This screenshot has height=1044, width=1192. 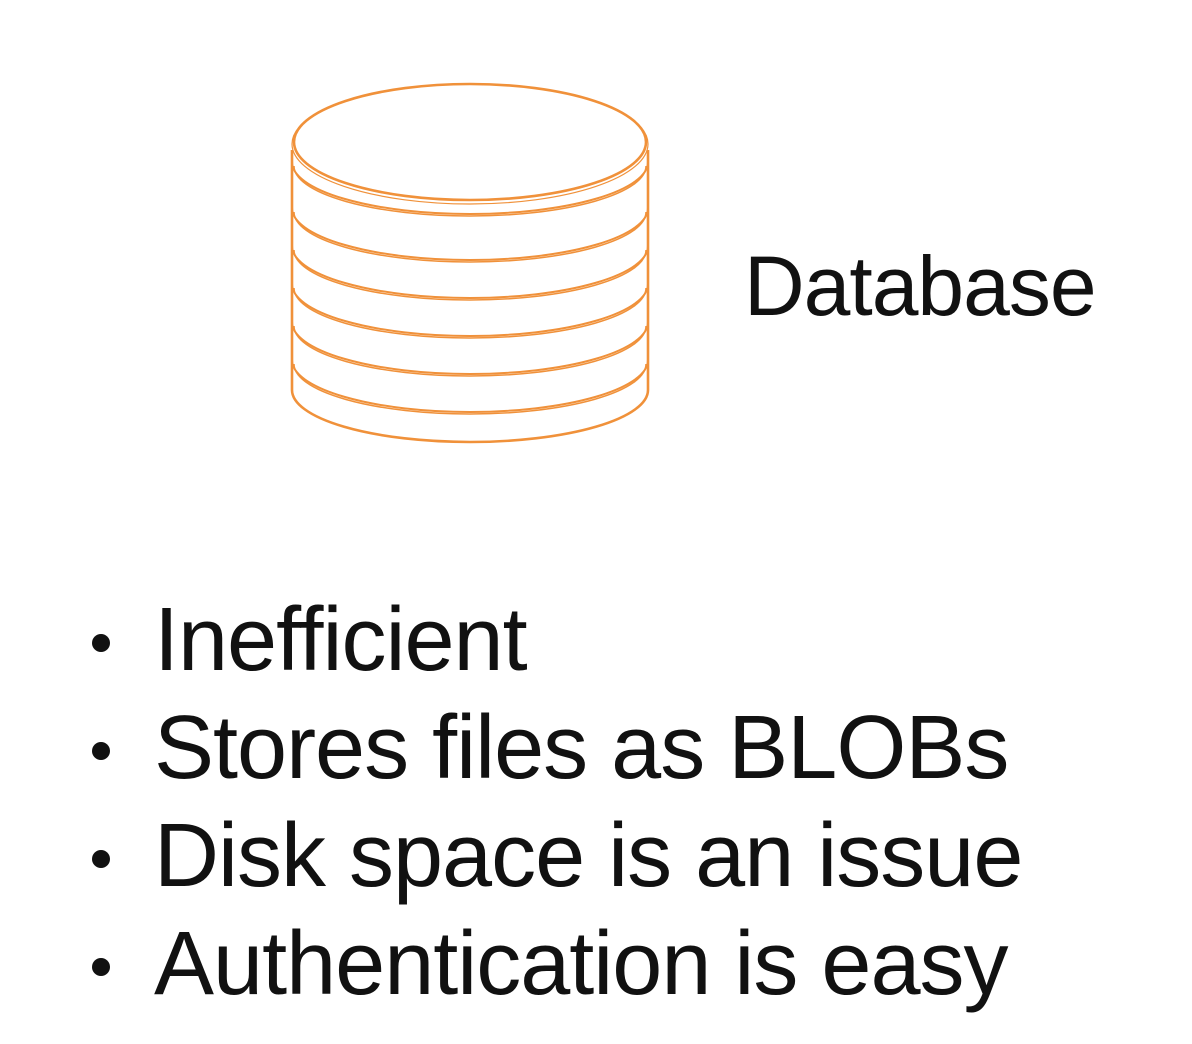 What do you see at coordinates (341, 640) in the screenshot?
I see `bullet-text: Inefficient` at bounding box center [341, 640].